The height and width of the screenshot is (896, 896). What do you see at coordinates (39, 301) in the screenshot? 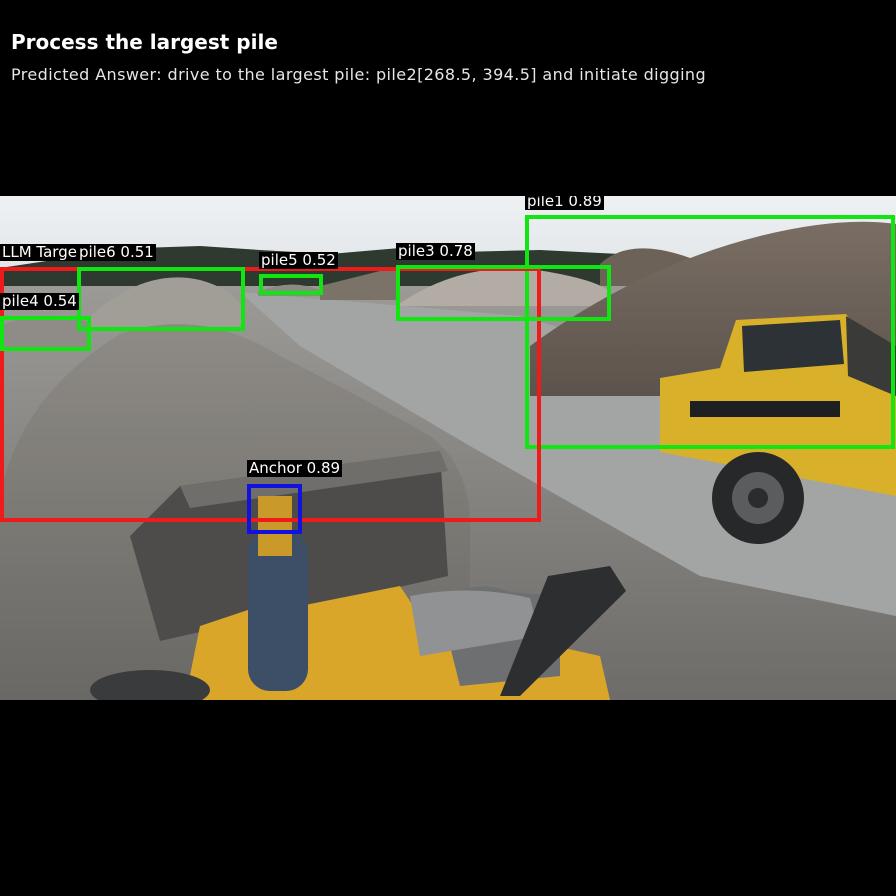
I see `pile4-label: pile4 0.54` at bounding box center [39, 301].